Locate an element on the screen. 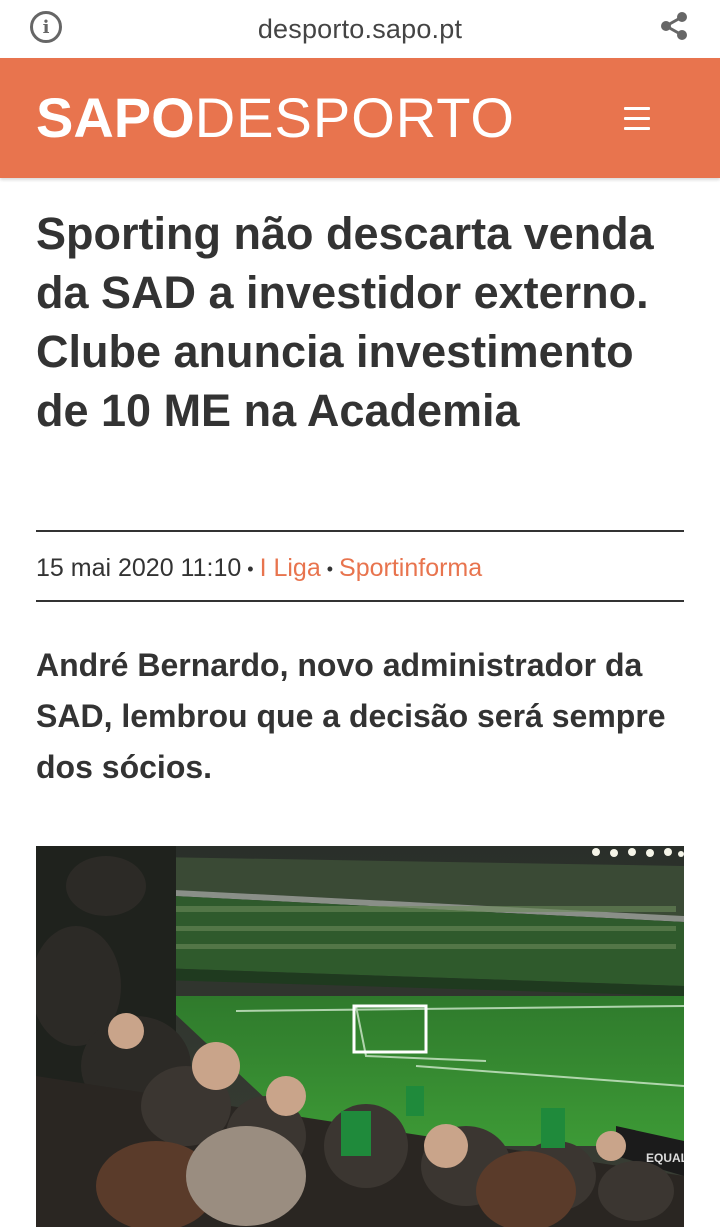  divider-bottom is located at coordinates (360, 601).